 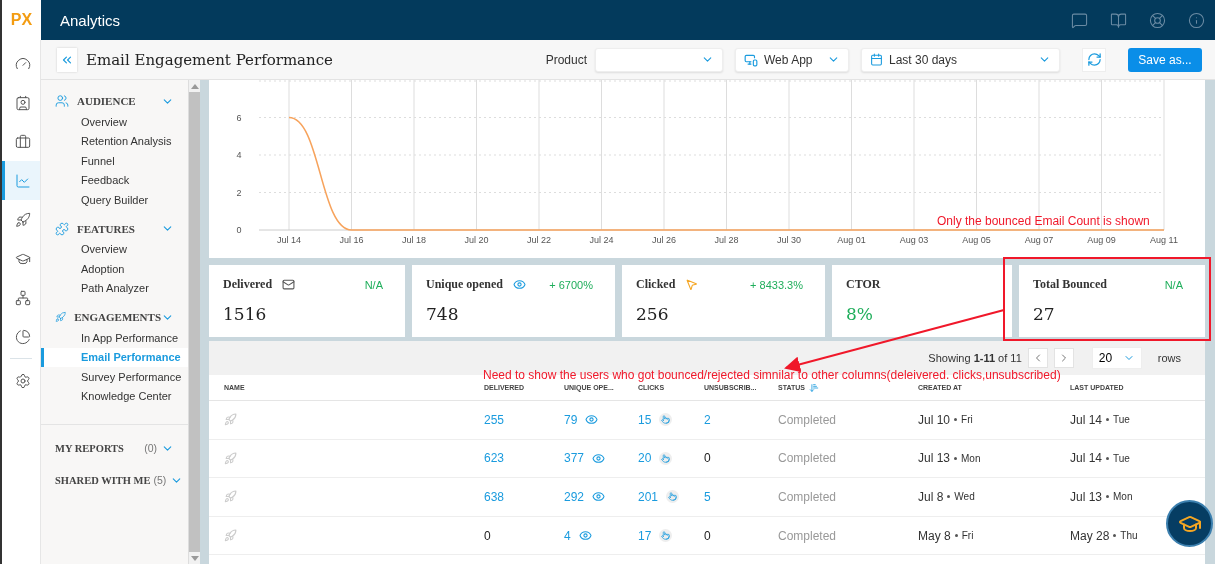 What do you see at coordinates (114, 288) in the screenshot?
I see `sidebar-item: Path Analyzer` at bounding box center [114, 288].